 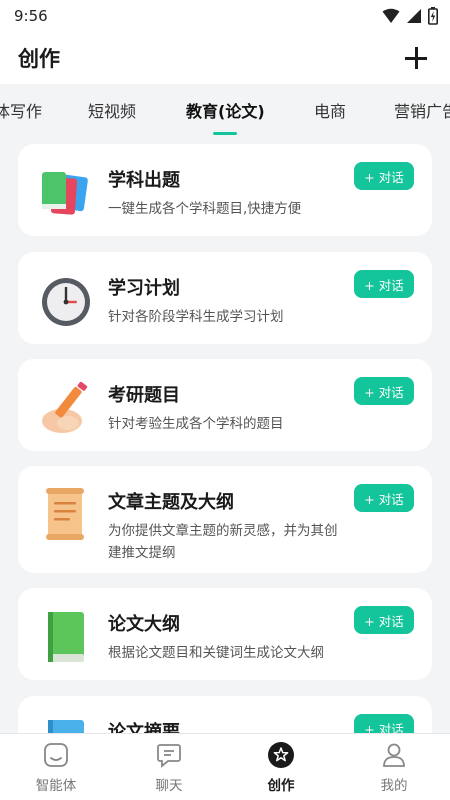 What do you see at coordinates (66, 638) in the screenshot?
I see `green-book-icon` at bounding box center [66, 638].